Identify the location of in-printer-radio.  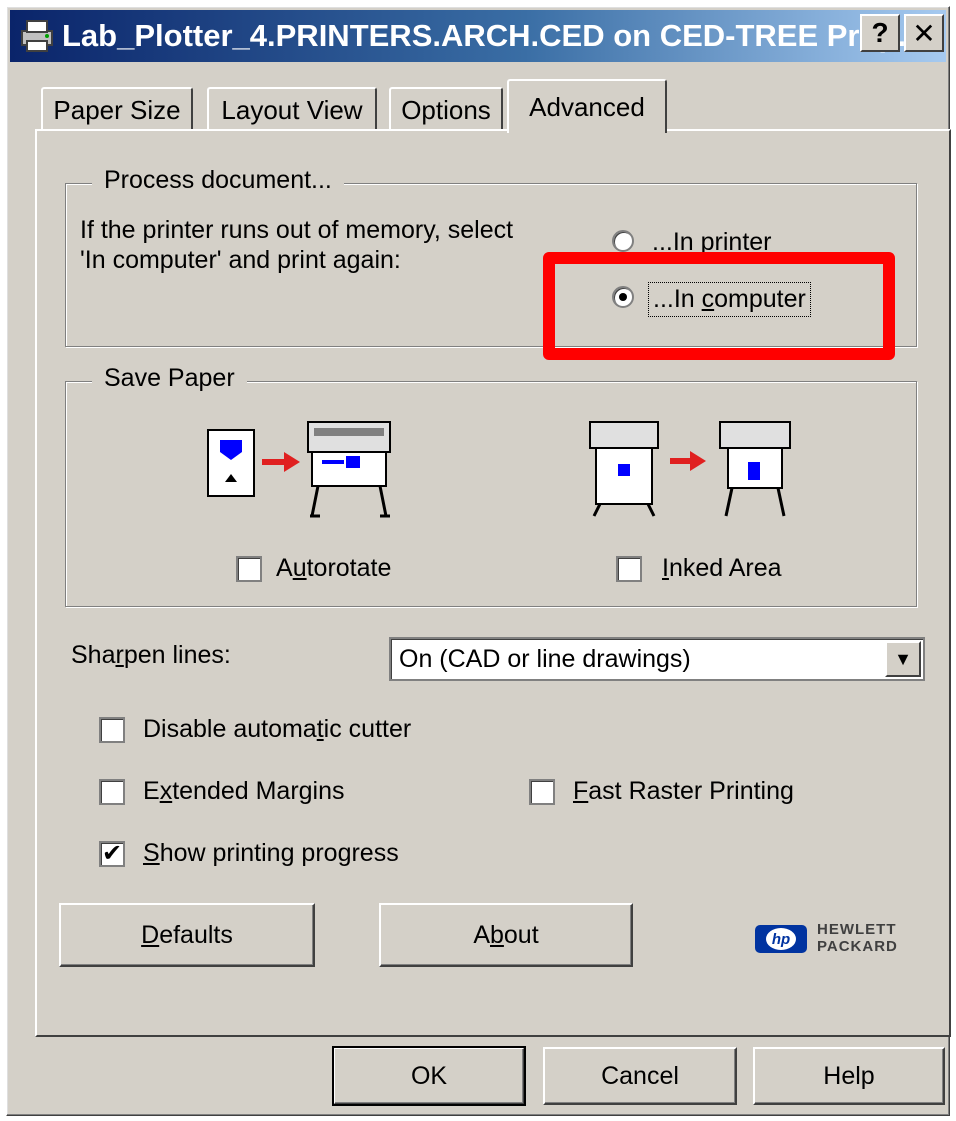
(623, 241).